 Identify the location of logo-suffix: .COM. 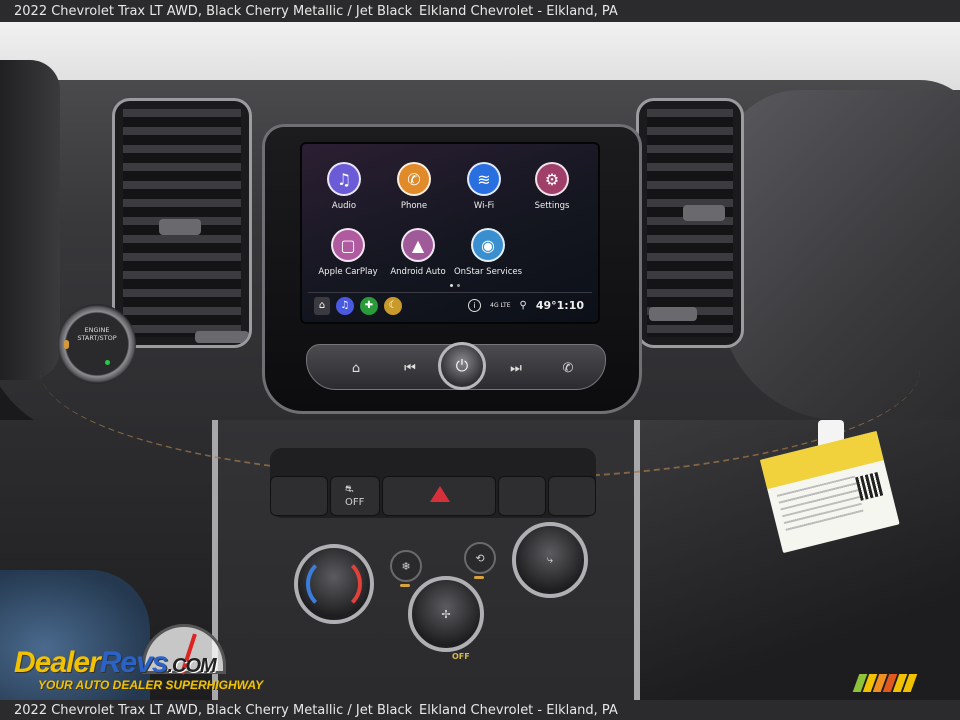
(191, 666).